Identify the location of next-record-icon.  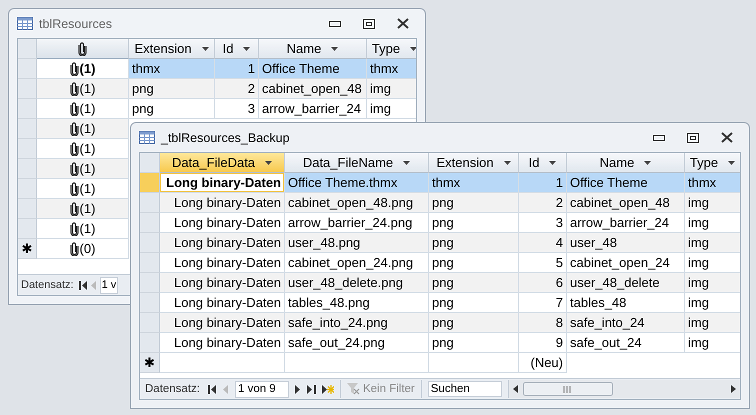
(297, 389).